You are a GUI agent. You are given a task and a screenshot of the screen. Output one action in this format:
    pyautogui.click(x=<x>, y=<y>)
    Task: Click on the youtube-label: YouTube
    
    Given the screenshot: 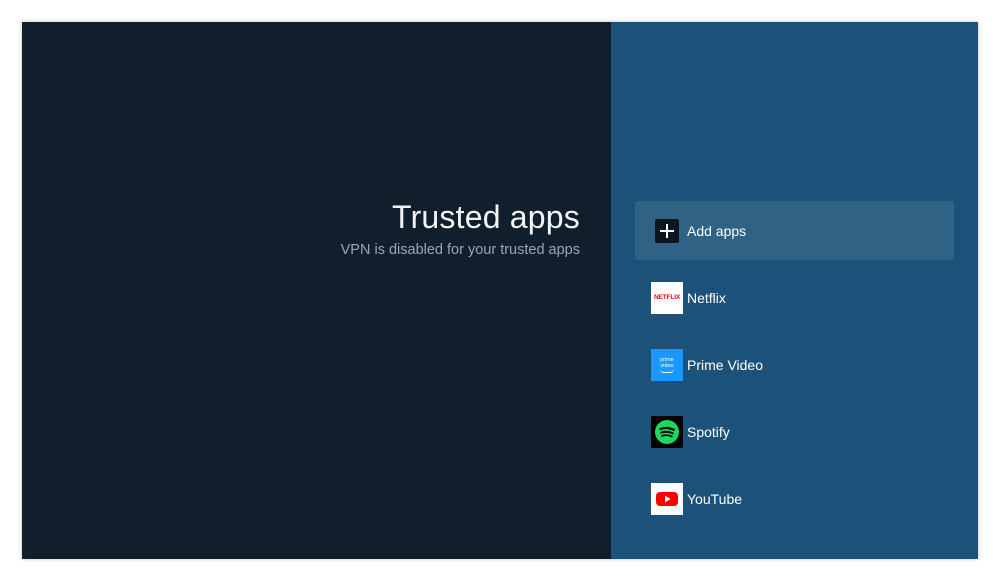 What is the action you would take?
    pyautogui.click(x=715, y=498)
    